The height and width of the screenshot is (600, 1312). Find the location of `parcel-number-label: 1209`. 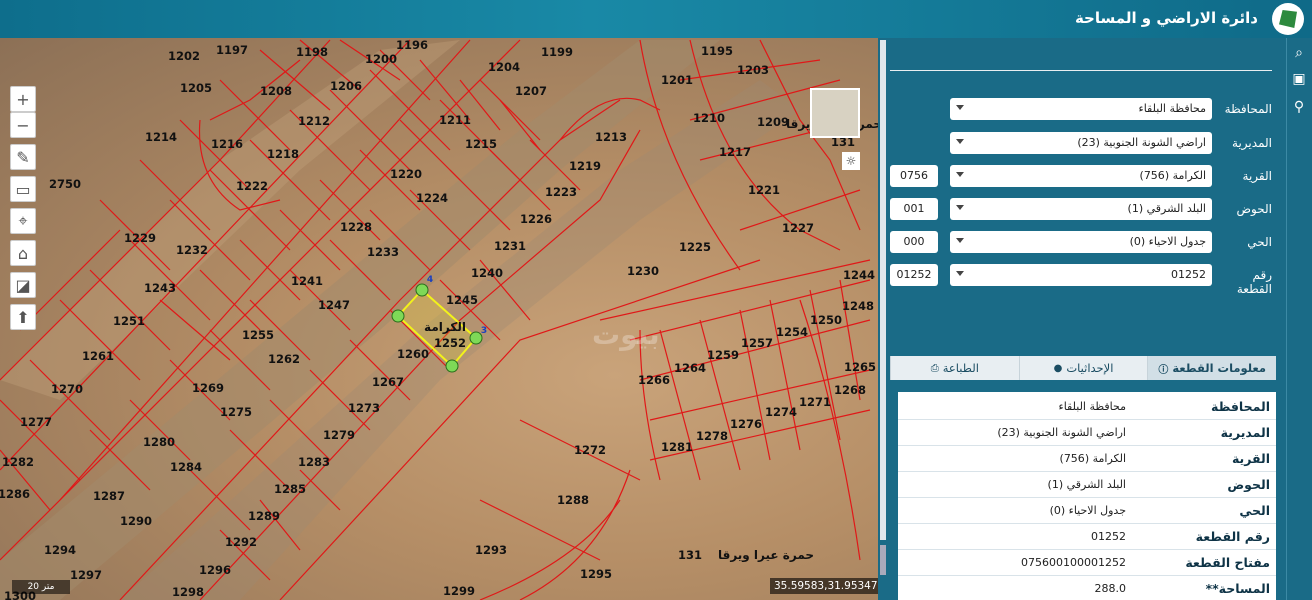

parcel-number-label: 1209 is located at coordinates (773, 122).